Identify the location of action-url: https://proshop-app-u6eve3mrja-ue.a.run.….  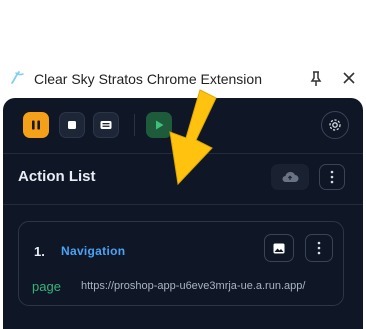
(193, 286).